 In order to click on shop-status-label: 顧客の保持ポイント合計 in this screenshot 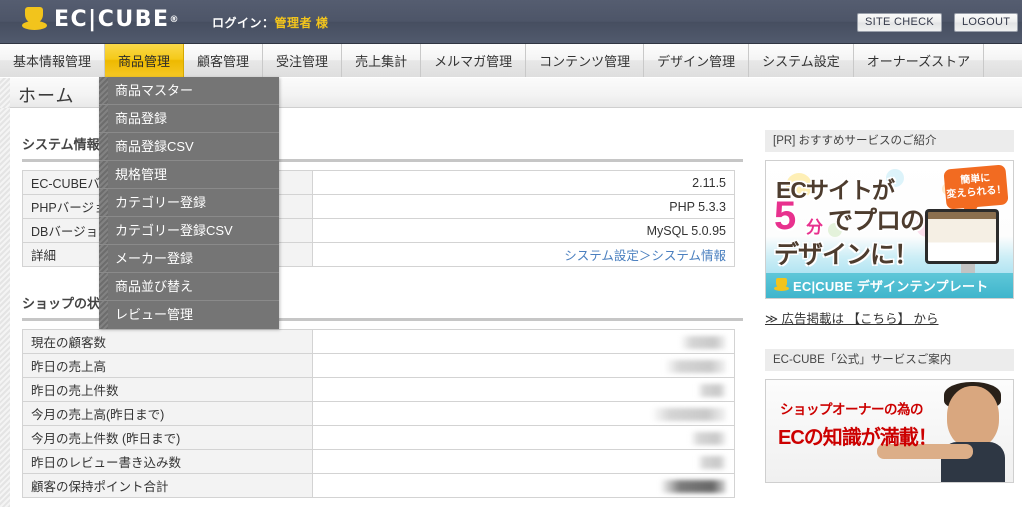, I will do `click(167, 485)`.